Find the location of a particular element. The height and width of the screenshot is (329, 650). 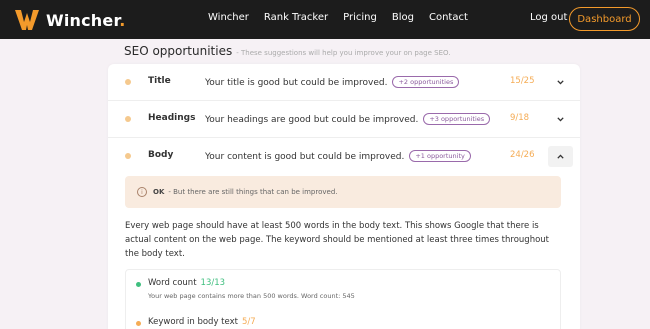

check-title: Word count 13/13 is located at coordinates (187, 283).